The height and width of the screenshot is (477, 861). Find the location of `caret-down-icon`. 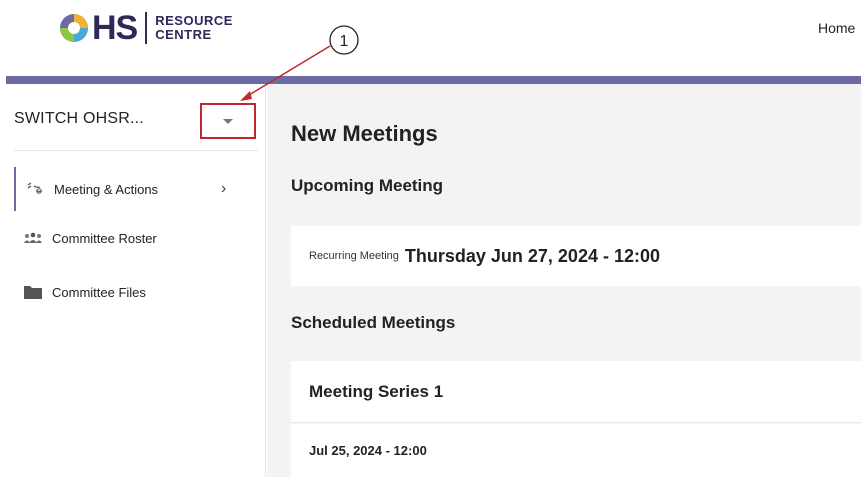

caret-down-icon is located at coordinates (228, 121).